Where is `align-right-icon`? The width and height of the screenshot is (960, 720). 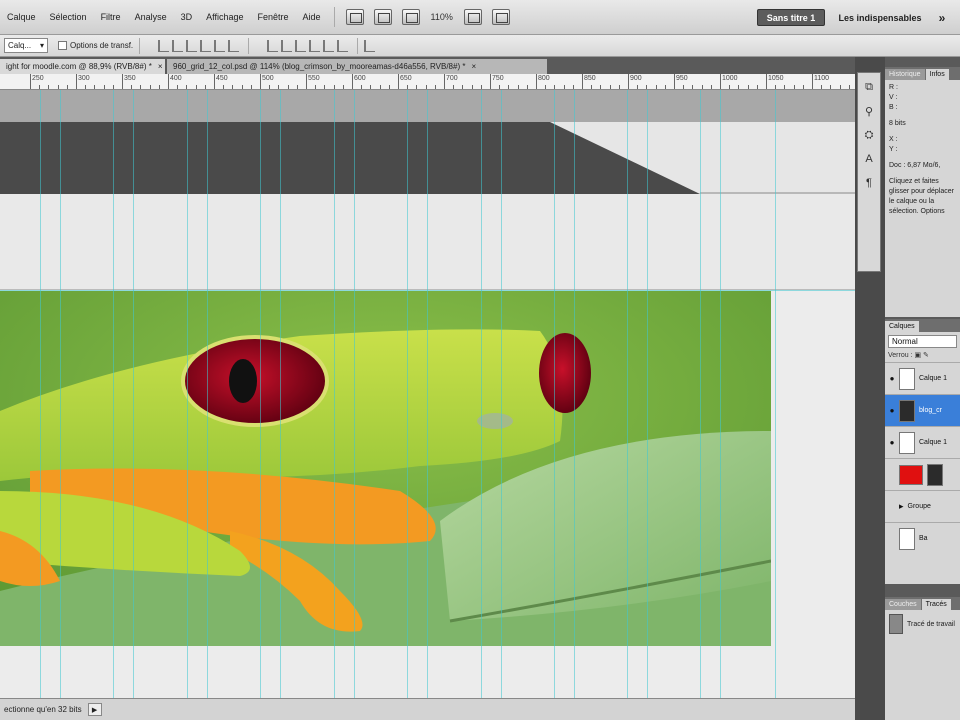 align-right-icon is located at coordinates (234, 45).